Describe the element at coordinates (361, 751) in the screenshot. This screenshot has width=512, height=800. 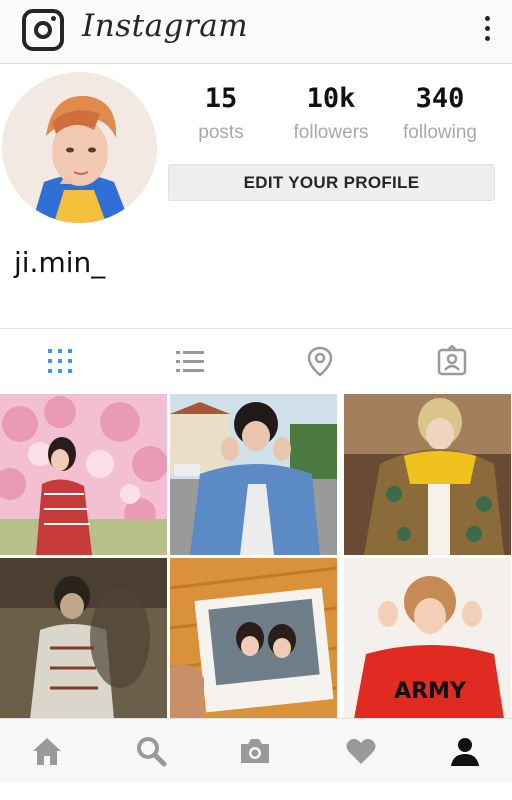
I see `heart-icon` at that location.